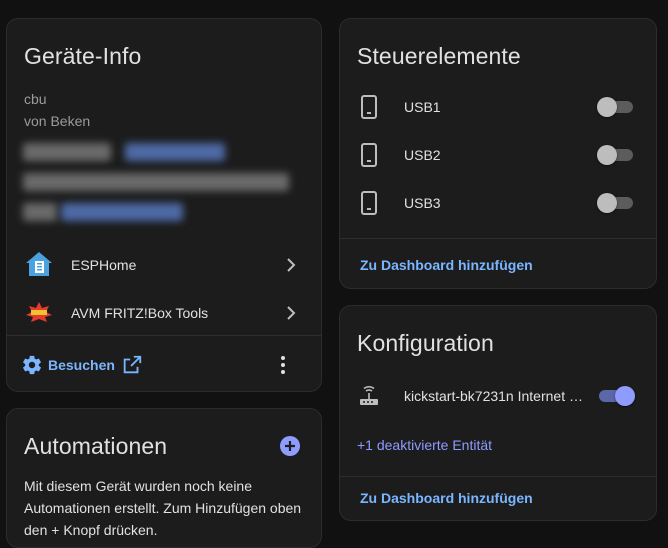 The width and height of the screenshot is (668, 548). I want to click on integration-label-fritzbox: AVM FRITZ!Box Tools, so click(140, 313).